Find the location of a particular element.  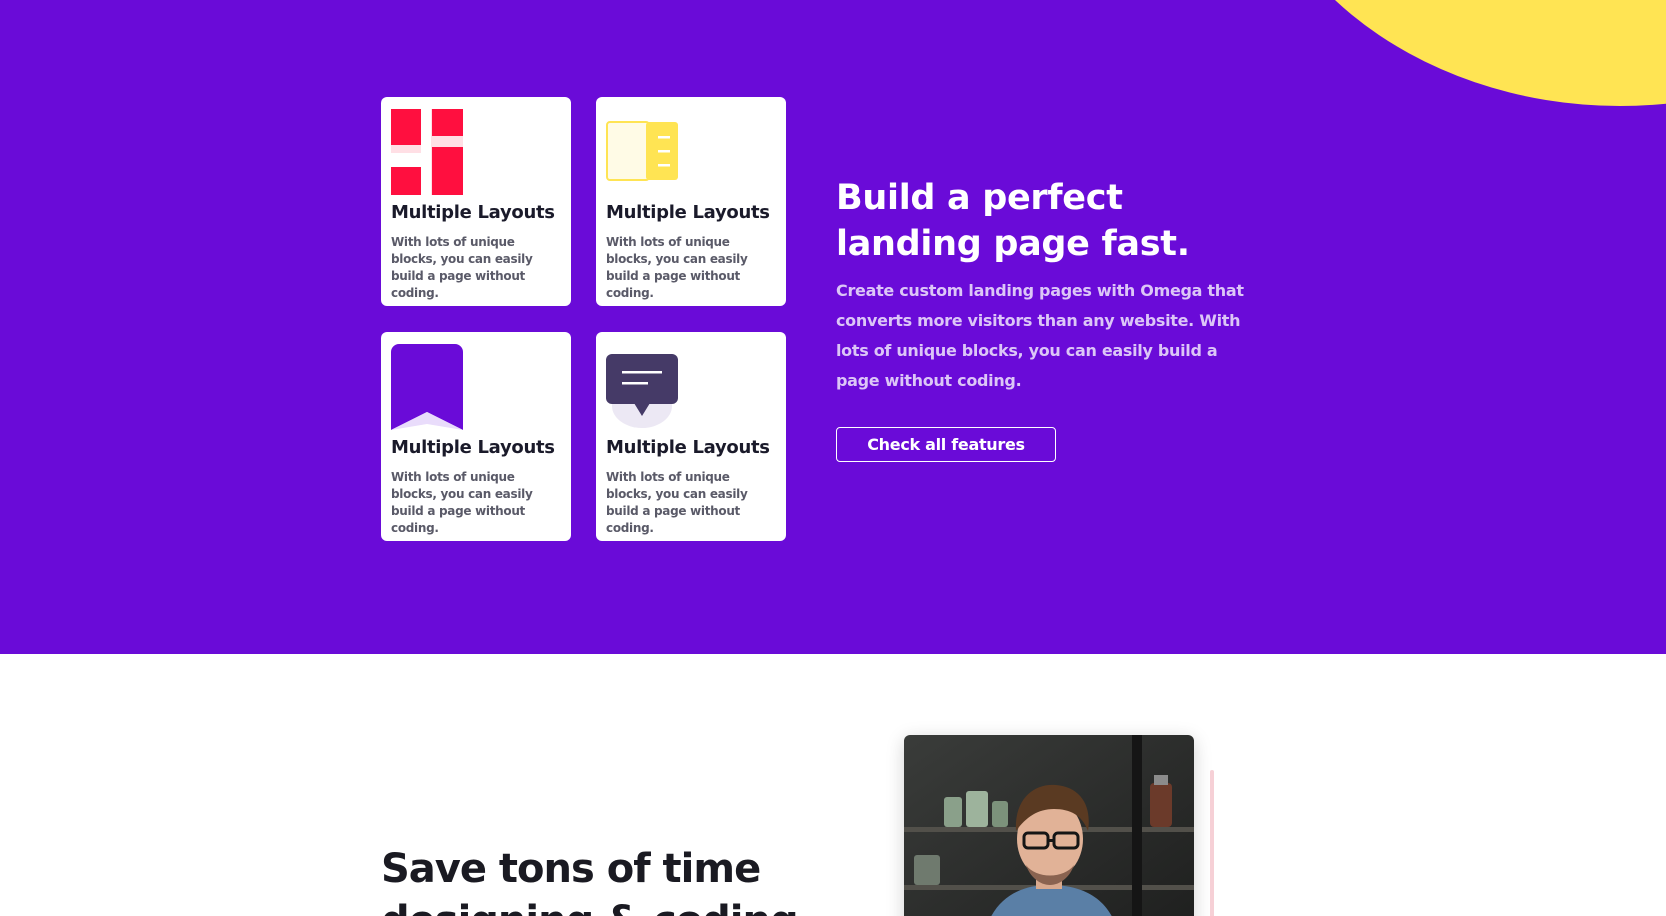

man-working-photo is located at coordinates (1049, 825).